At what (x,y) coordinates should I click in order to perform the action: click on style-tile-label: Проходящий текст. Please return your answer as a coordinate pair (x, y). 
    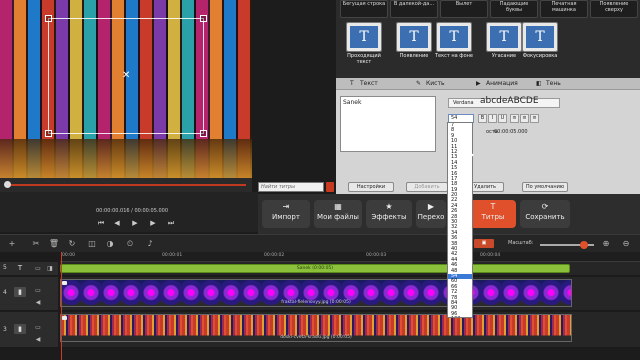
    Looking at the image, I should click on (364, 59).